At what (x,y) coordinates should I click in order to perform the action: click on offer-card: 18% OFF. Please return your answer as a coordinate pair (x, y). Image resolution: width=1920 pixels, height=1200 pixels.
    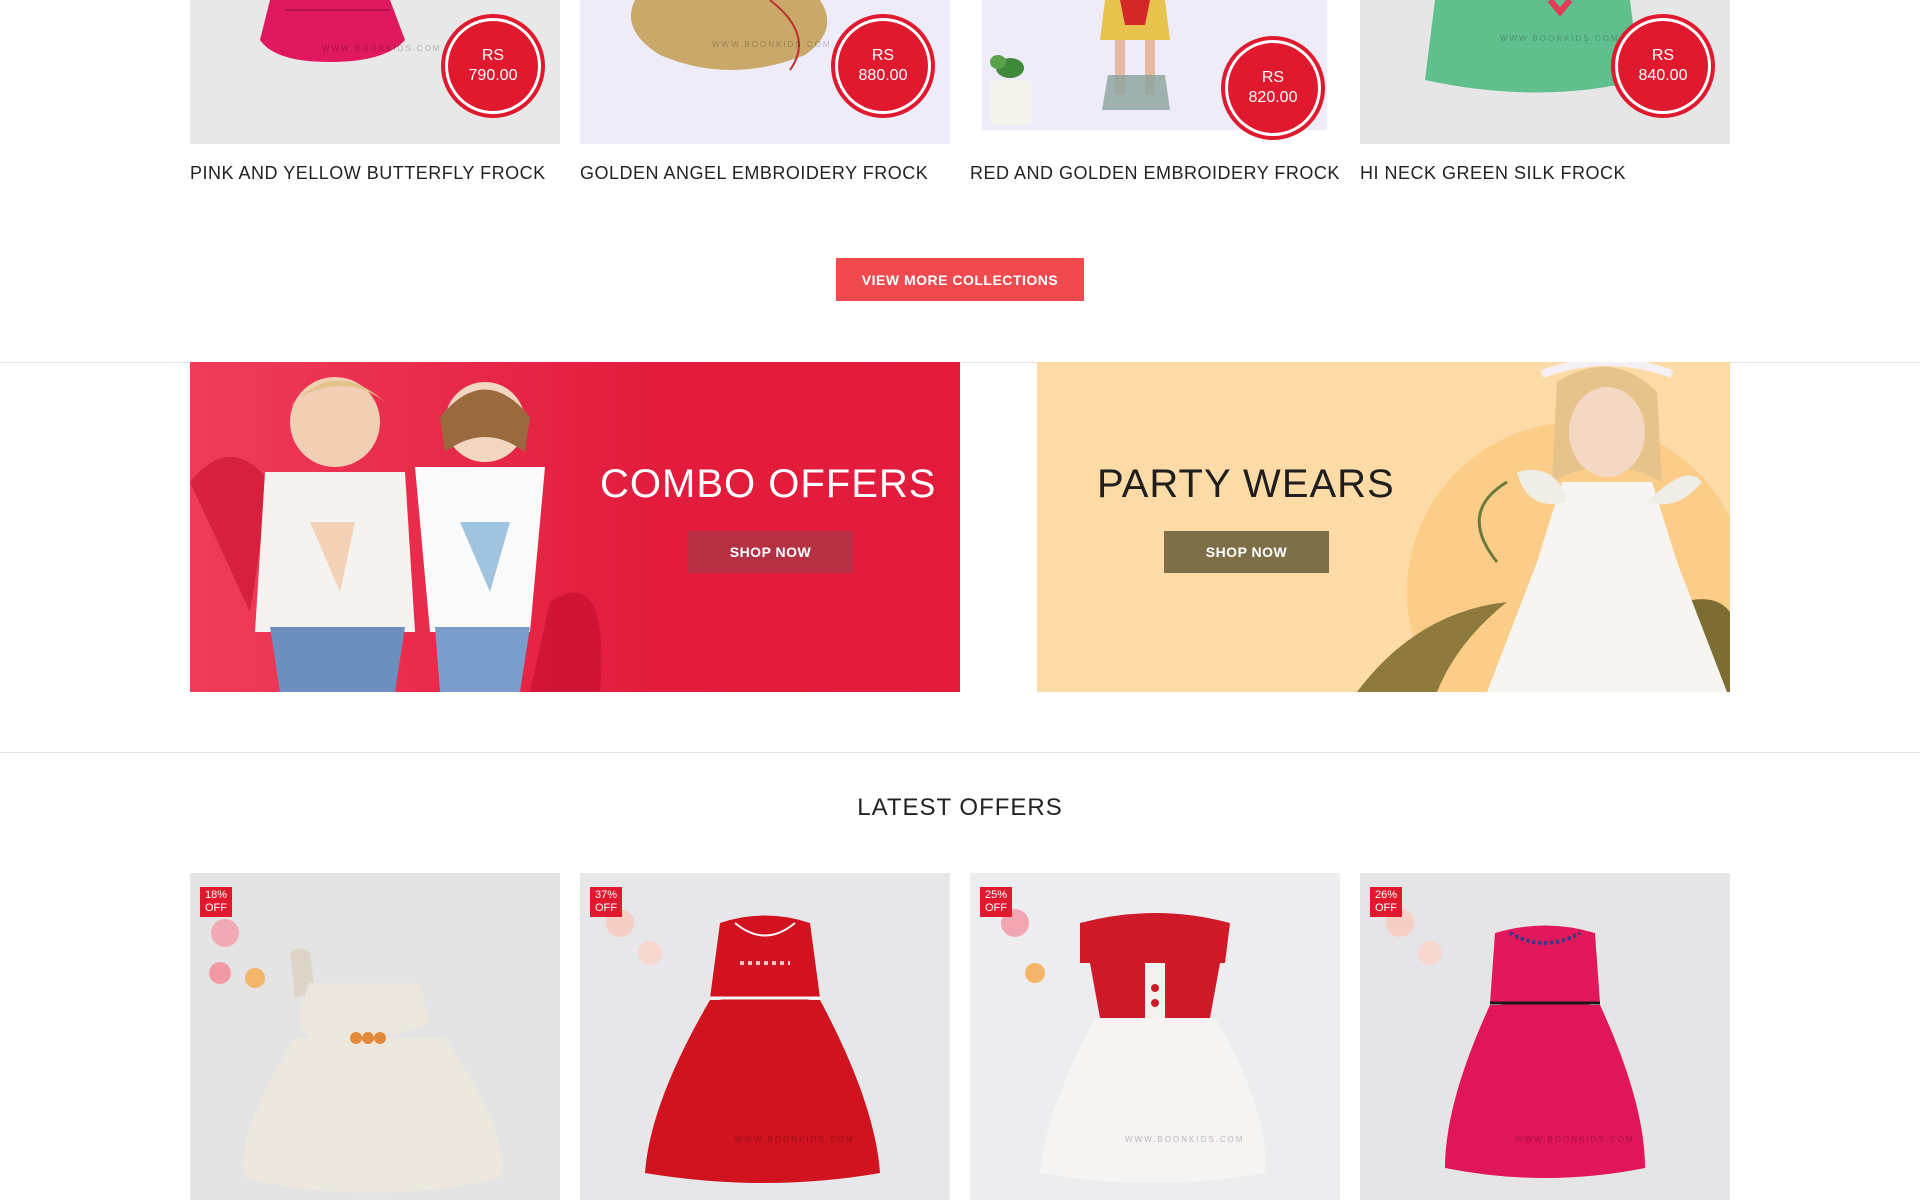
    Looking at the image, I should click on (375, 1036).